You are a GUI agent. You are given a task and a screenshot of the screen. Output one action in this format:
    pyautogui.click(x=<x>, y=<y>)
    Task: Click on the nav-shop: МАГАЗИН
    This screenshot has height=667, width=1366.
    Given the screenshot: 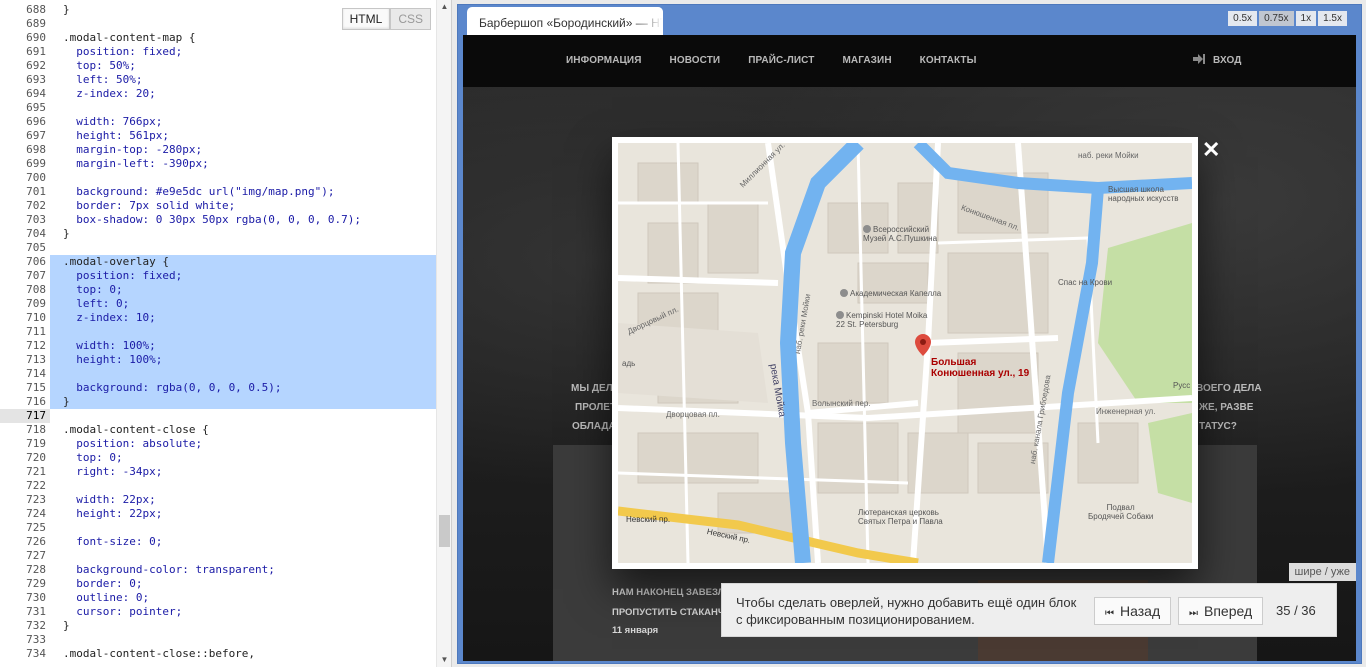 What is the action you would take?
    pyautogui.click(x=866, y=60)
    